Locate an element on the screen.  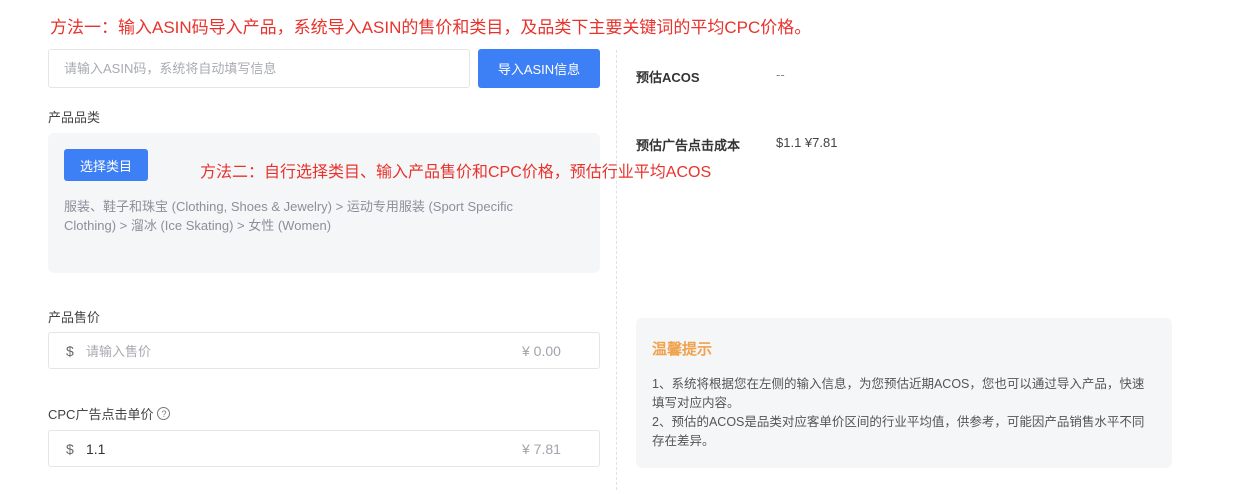
price-rmb-value: ¥ 0.00 is located at coordinates (541, 350).